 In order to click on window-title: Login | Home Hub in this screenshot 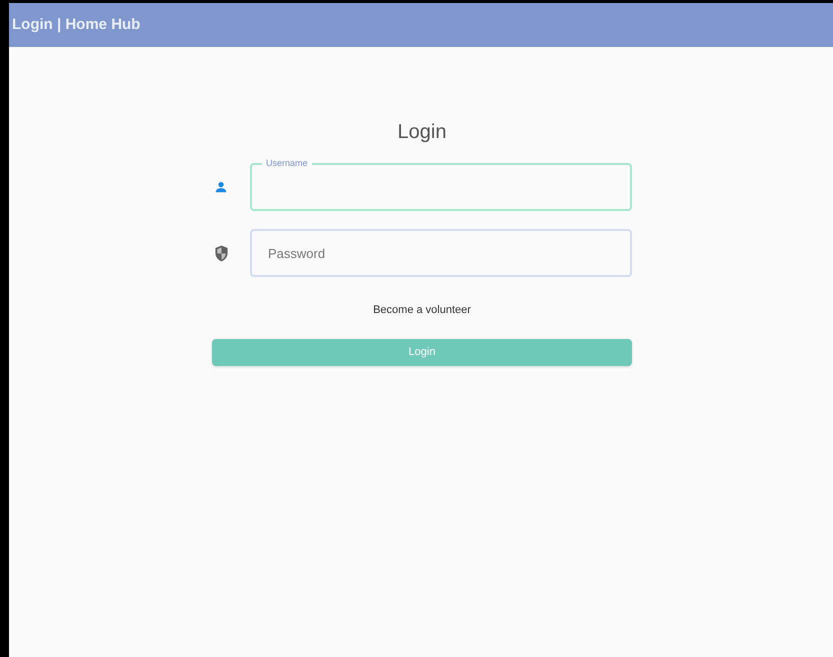, I will do `click(76, 24)`.